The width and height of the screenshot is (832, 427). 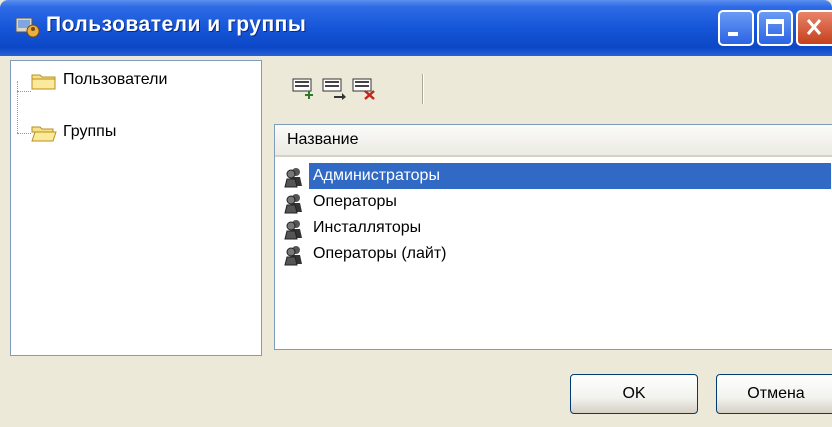 I want to click on folder-icon, so click(x=43, y=82).